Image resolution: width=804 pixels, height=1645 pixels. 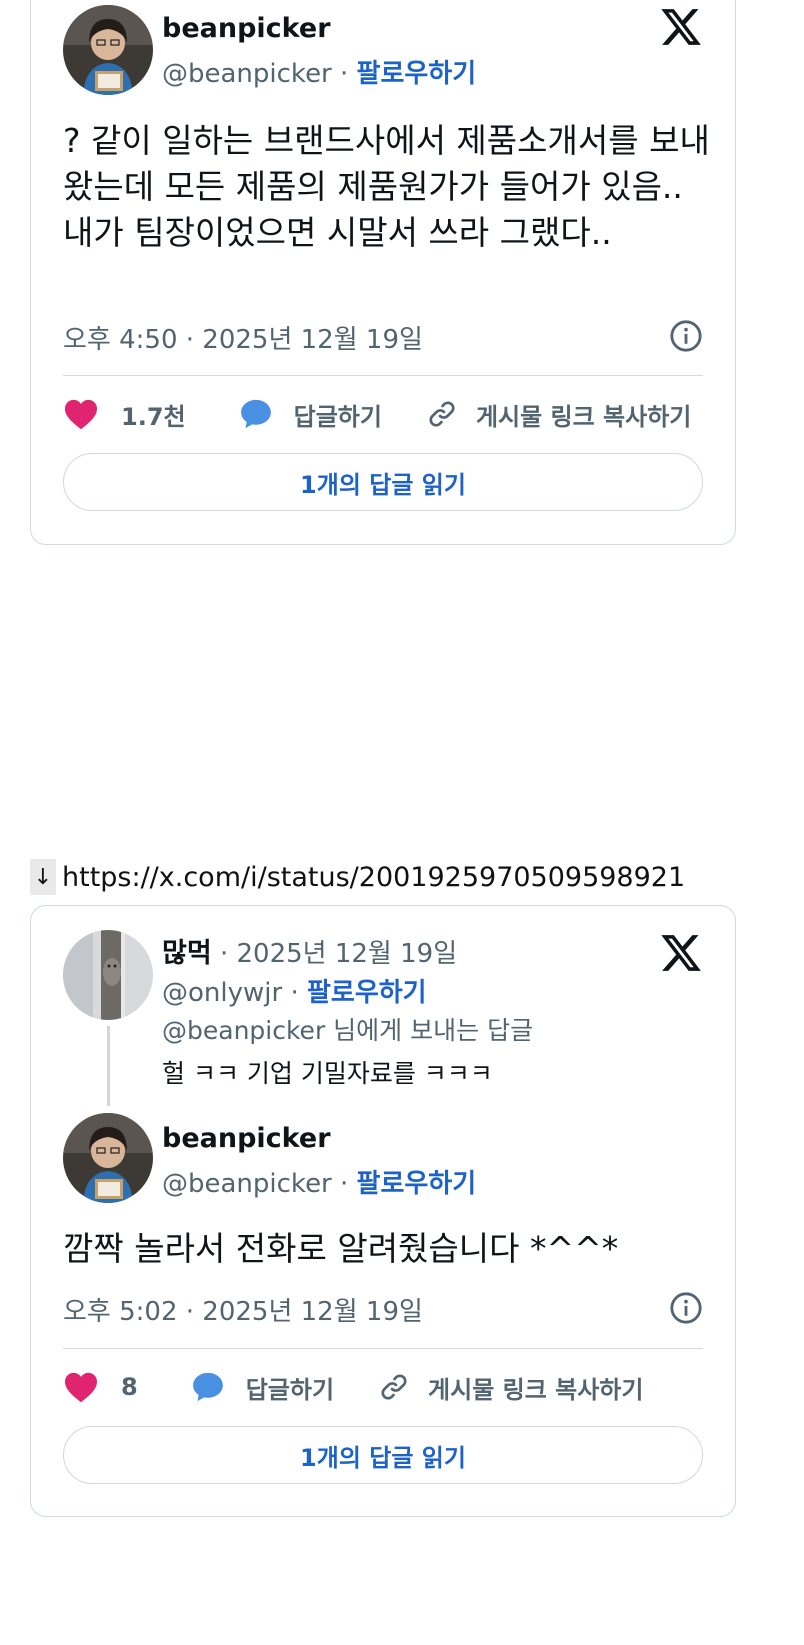 I want to click on down-arrow-icon: ↓, so click(x=43, y=877).